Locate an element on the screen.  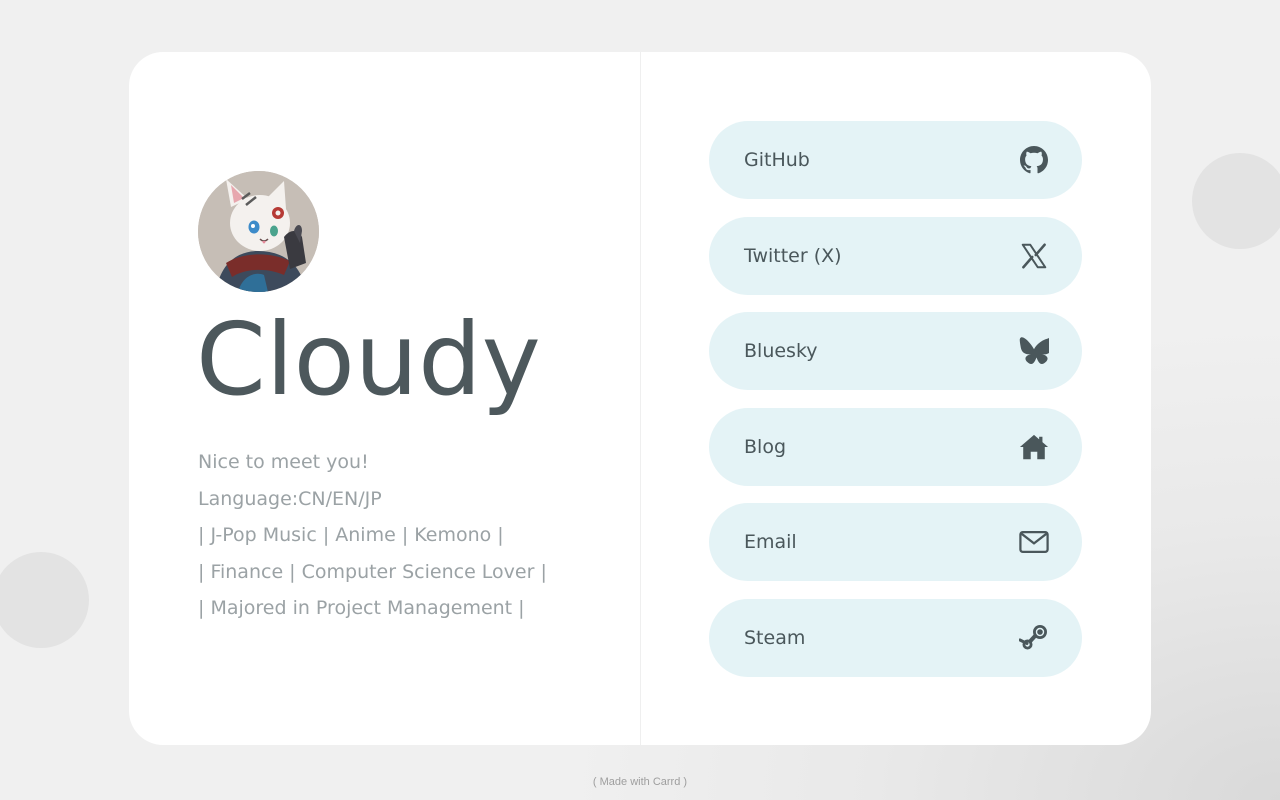
email-link-button: Email is located at coordinates (895, 542).